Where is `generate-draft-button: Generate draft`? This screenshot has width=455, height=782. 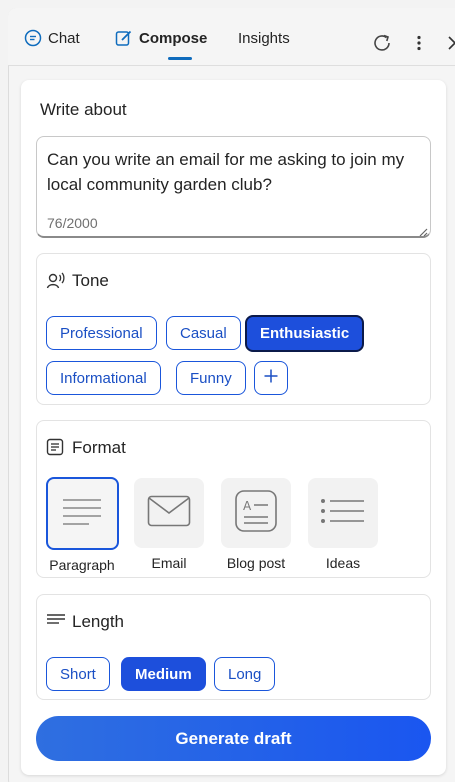
generate-draft-button: Generate draft is located at coordinates (233, 738).